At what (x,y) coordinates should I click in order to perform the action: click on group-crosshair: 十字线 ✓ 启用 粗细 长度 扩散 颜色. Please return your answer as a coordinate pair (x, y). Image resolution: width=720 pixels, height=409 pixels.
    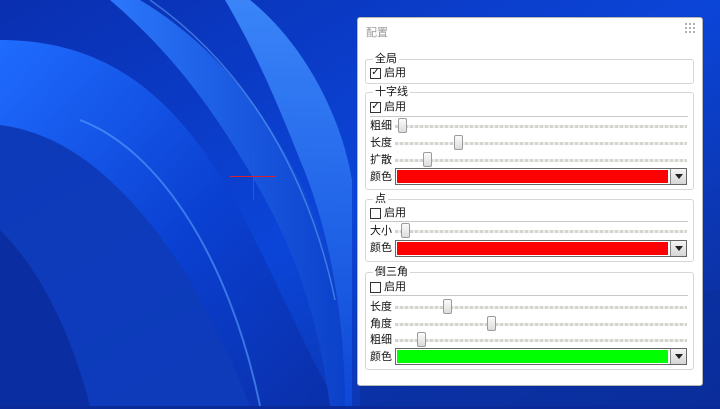
    Looking at the image, I should click on (529, 137).